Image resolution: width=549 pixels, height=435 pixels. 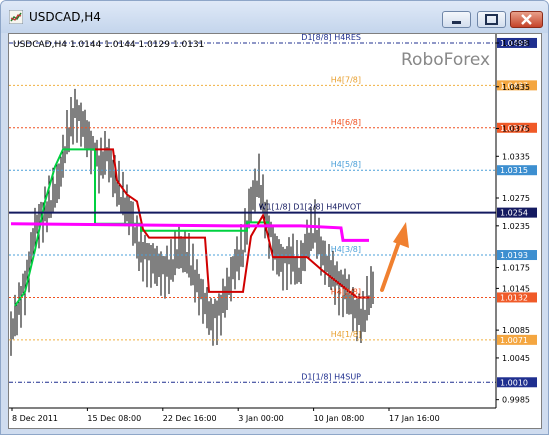 I want to click on level-tag-text: 1.0254, so click(x=514, y=213).